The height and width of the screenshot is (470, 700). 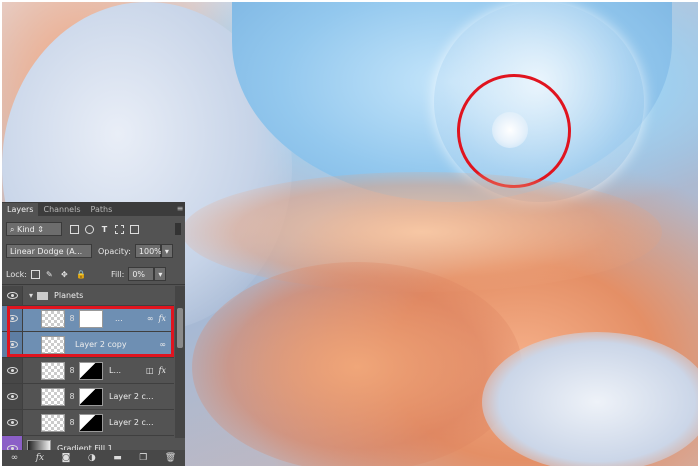 I want to click on filter-icons: T, so click(x=104, y=229).